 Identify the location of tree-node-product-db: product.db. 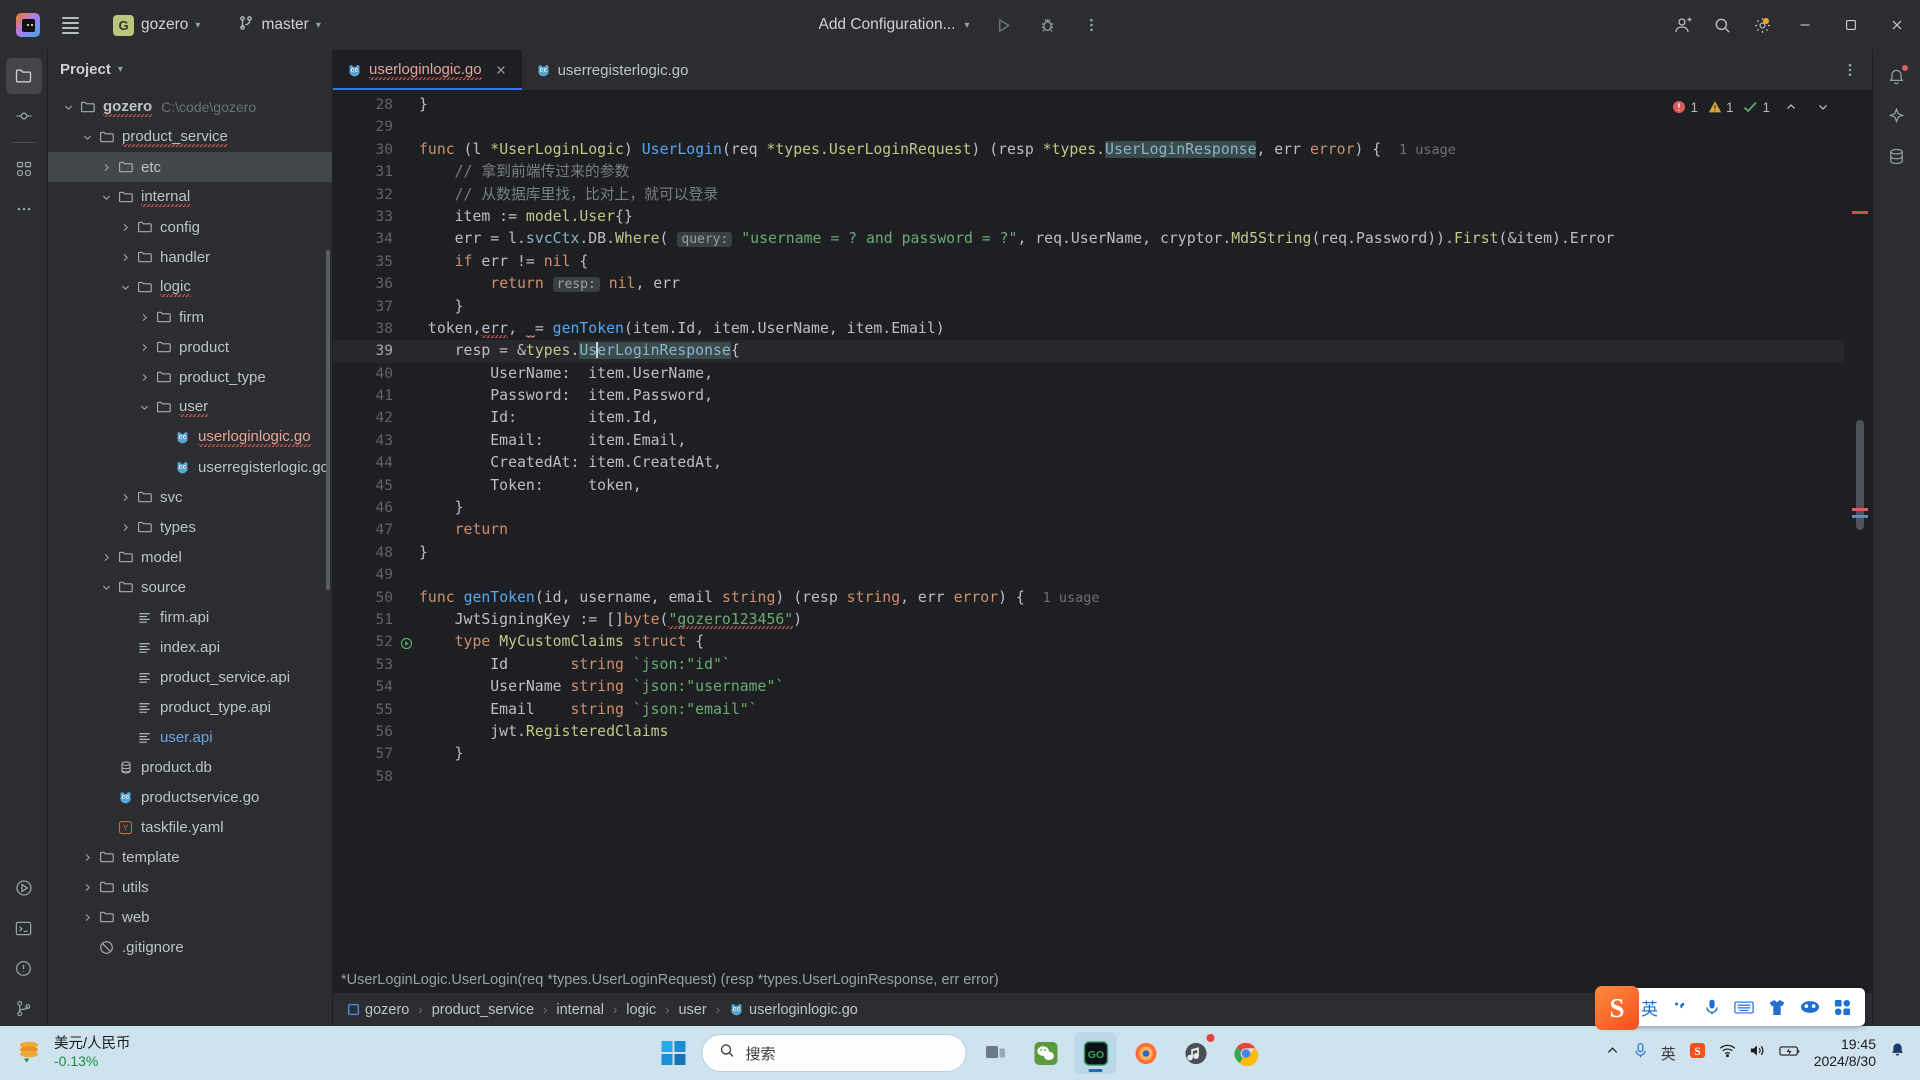
(190, 767).